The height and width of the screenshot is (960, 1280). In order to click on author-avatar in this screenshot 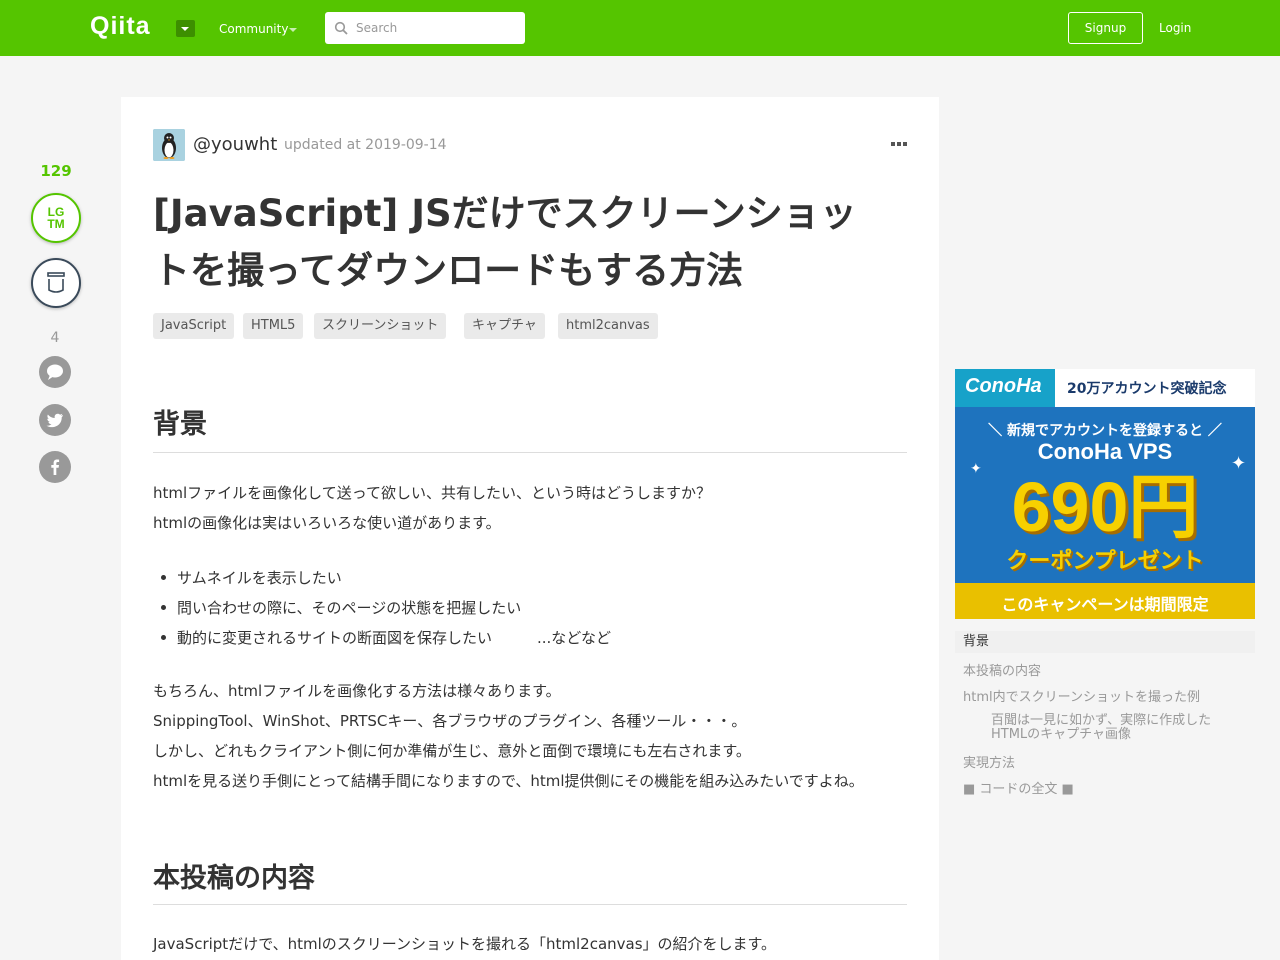, I will do `click(169, 145)`.